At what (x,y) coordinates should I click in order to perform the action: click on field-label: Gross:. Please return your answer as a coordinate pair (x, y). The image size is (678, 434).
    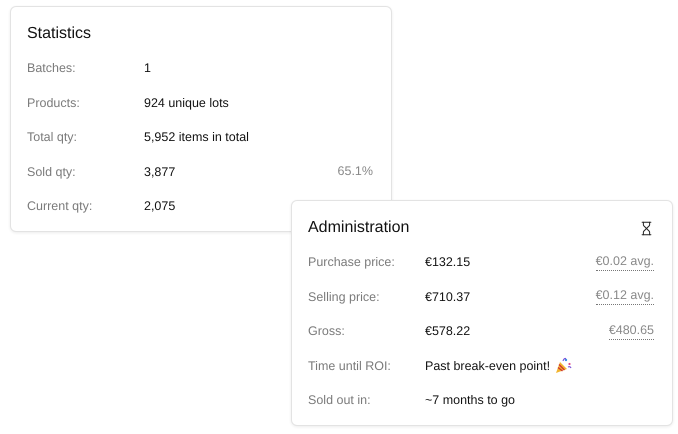
    Looking at the image, I should click on (326, 331).